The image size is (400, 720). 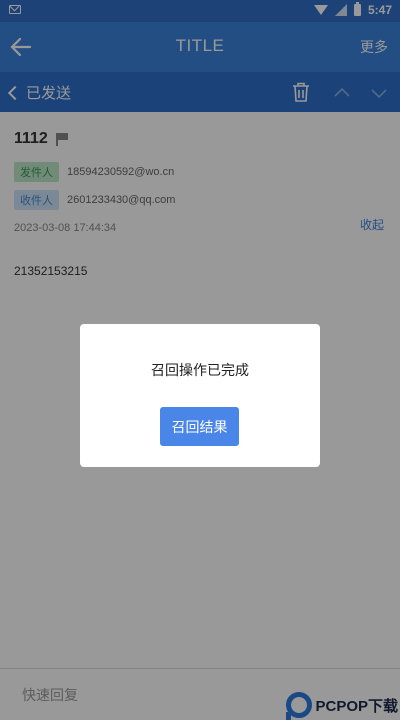 I want to click on recall-dialog: 召回操作已完成 召回结果, so click(x=200, y=395).